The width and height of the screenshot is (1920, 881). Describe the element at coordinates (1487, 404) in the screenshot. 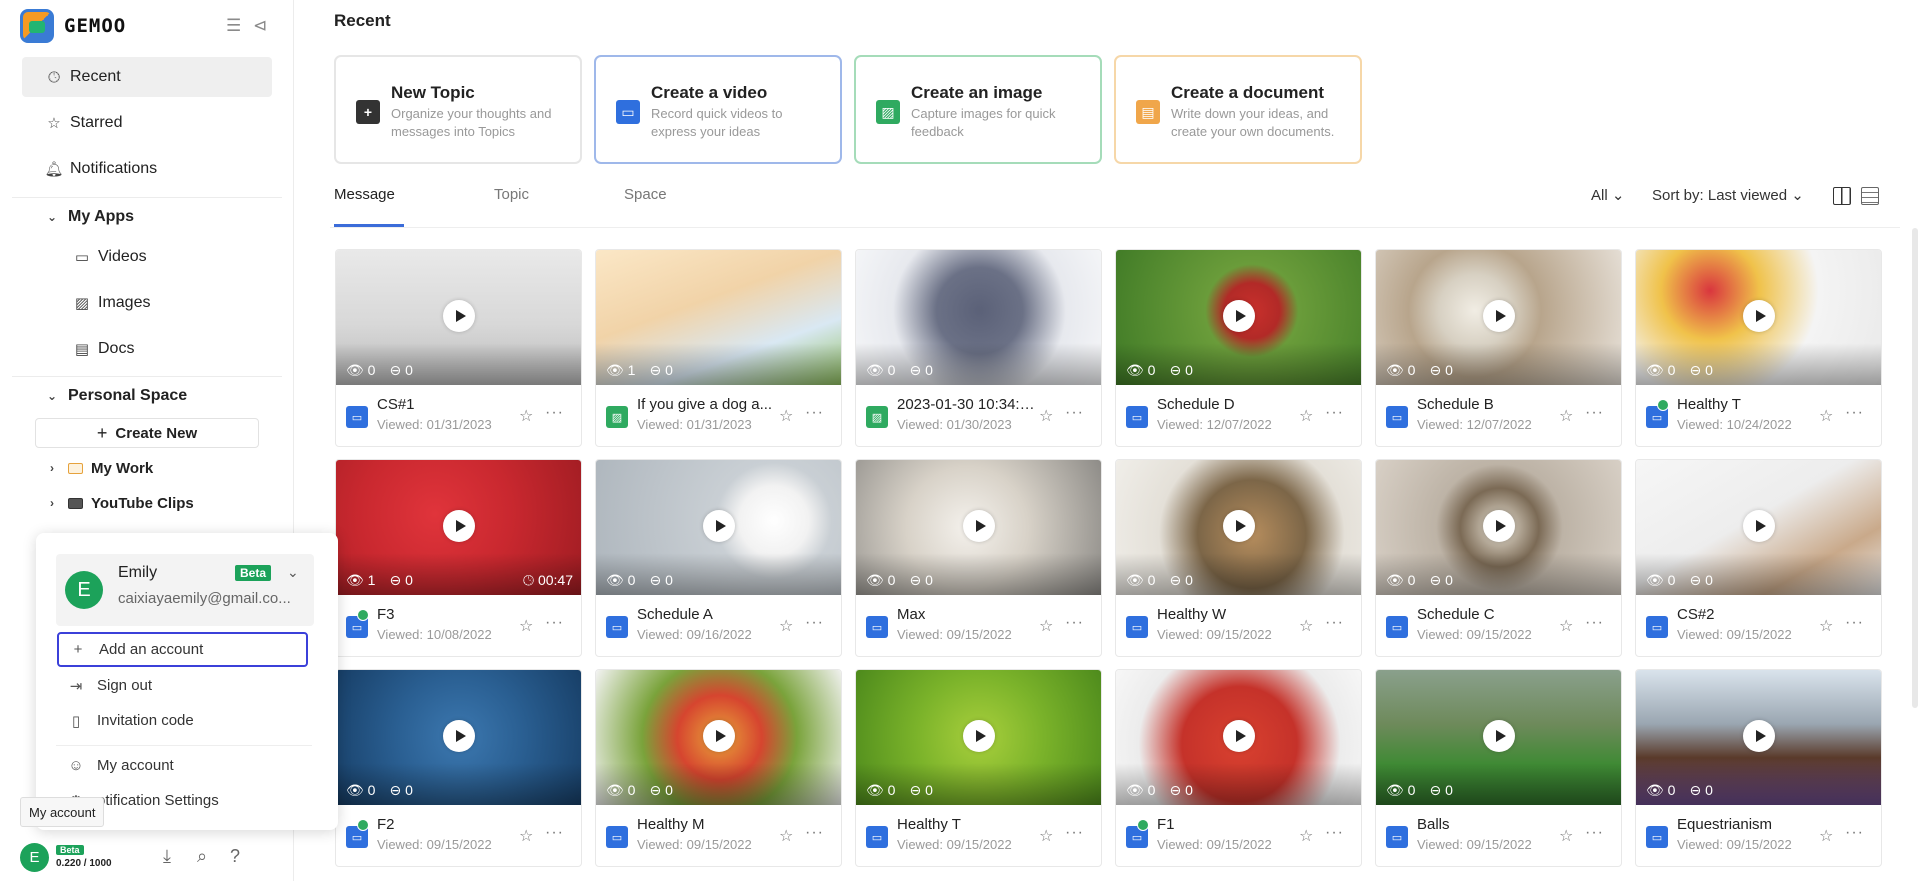

I see `card-title: Schedule B` at that location.